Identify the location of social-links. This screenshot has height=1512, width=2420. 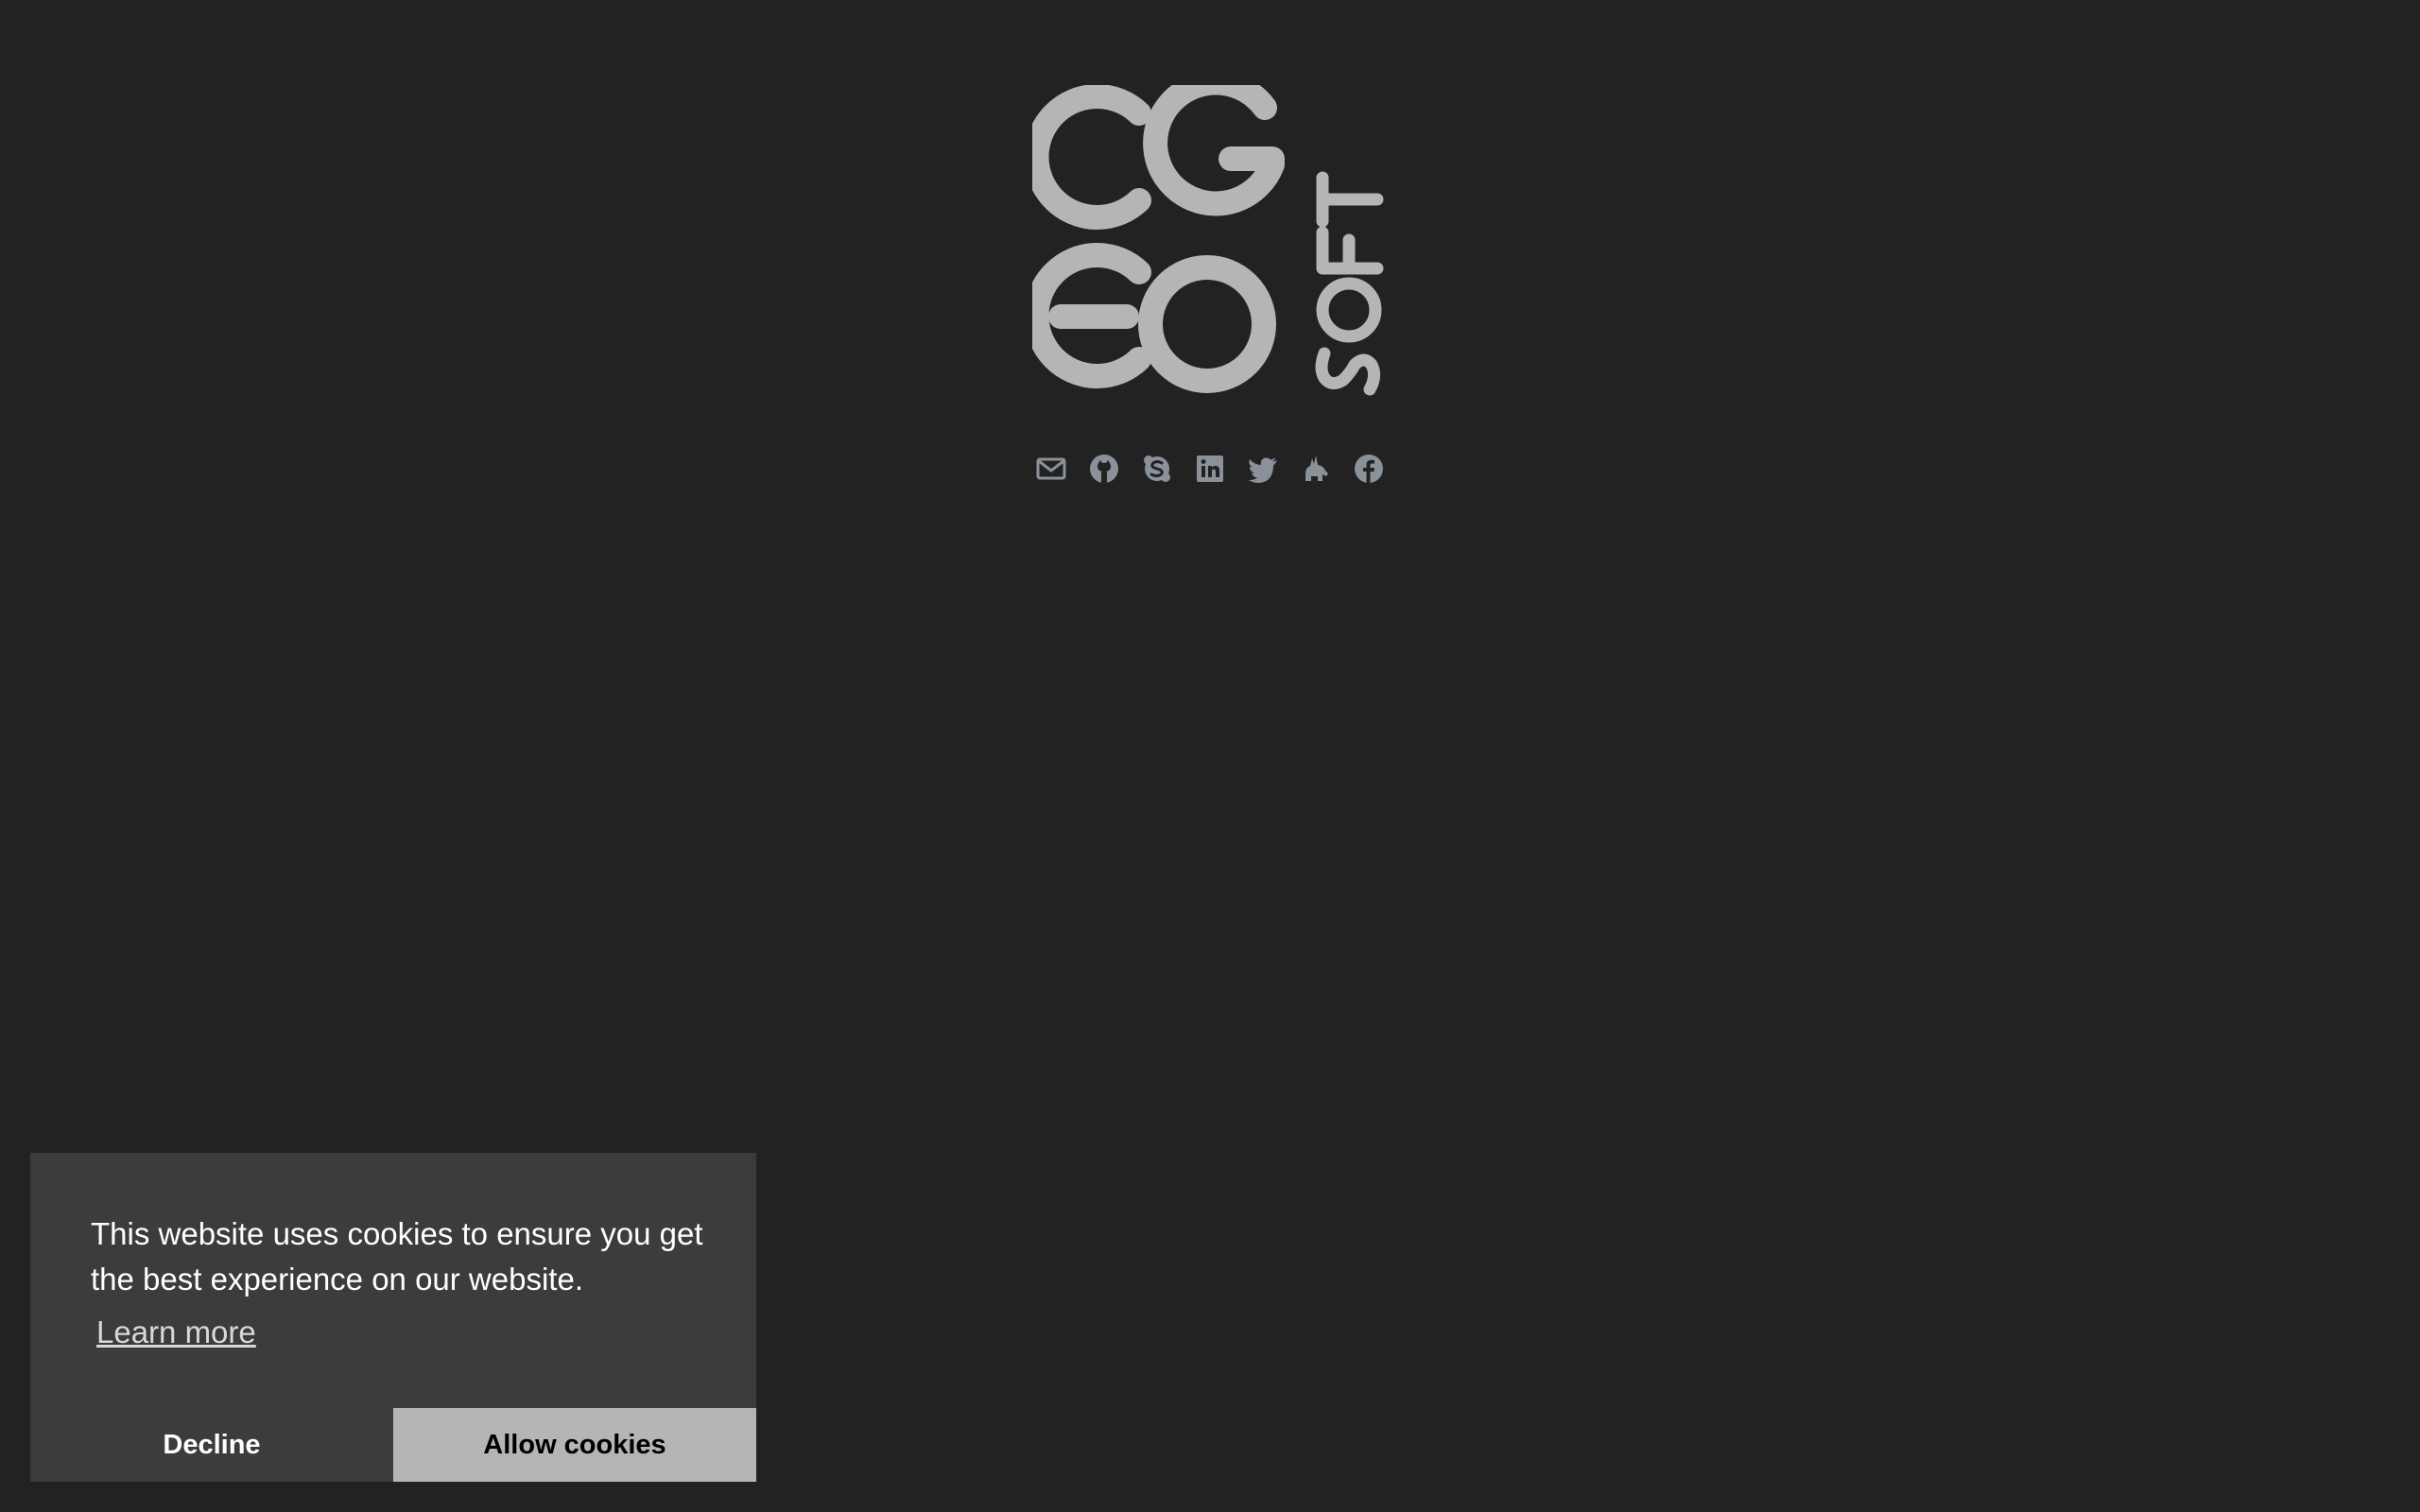
(1210, 469).